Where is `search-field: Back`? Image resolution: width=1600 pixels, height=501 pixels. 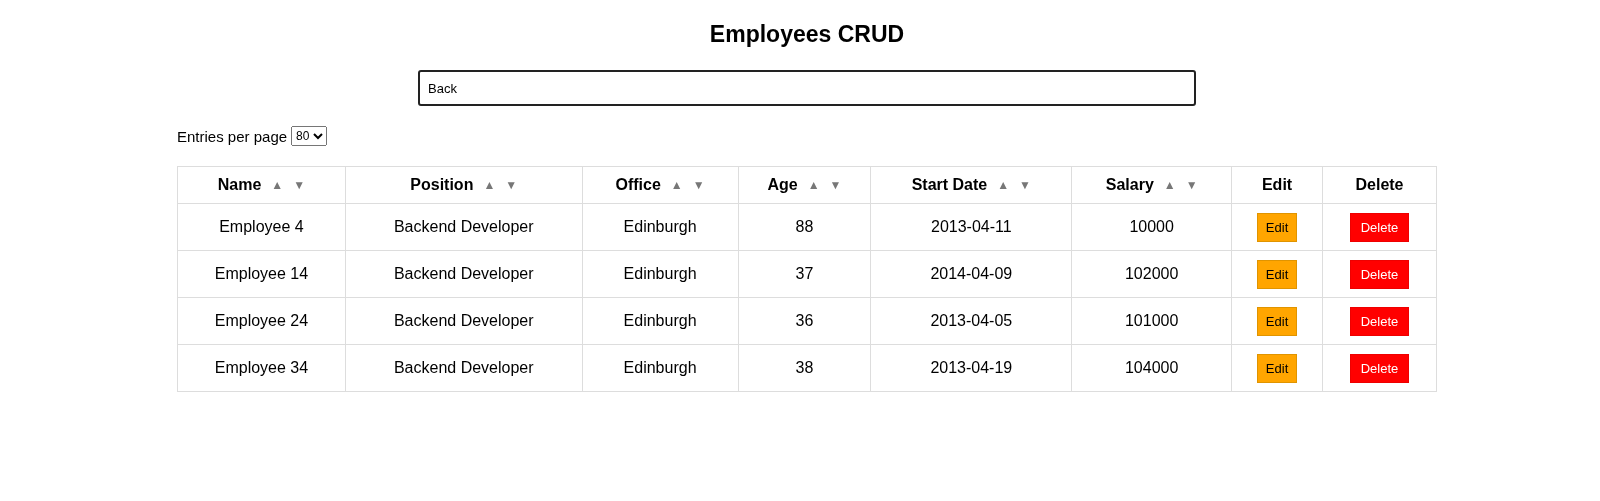
search-field: Back is located at coordinates (807, 88).